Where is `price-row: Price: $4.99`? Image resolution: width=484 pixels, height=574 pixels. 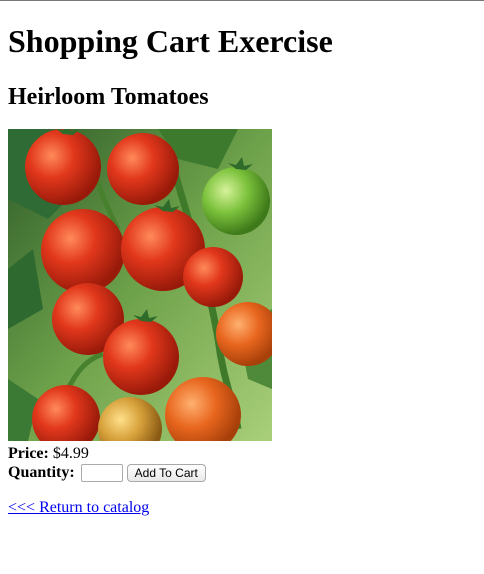 price-row: Price: $4.99 is located at coordinates (48, 454).